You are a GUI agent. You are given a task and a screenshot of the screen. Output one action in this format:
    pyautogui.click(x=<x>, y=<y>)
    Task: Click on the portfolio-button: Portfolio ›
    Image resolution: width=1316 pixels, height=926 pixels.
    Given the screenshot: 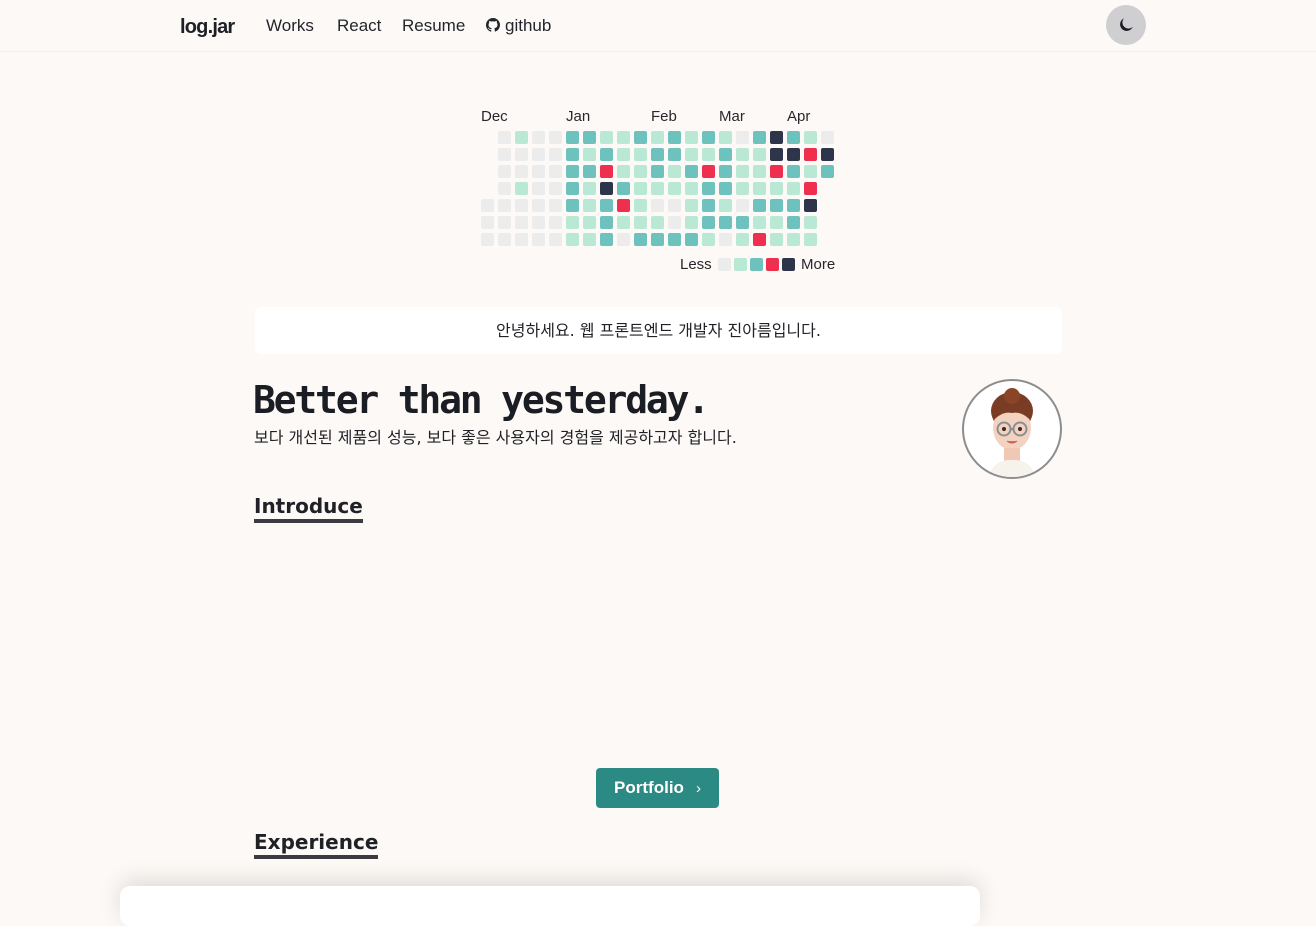 What is the action you would take?
    pyautogui.click(x=657, y=788)
    